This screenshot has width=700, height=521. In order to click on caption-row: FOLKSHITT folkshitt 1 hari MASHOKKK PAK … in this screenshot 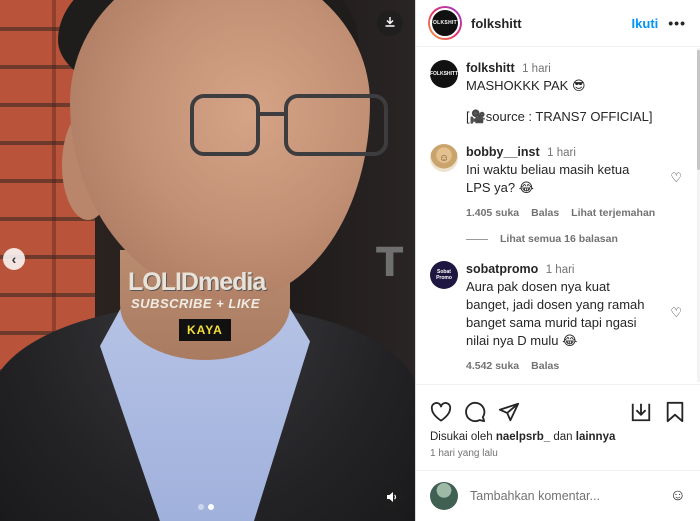, I will do `click(553, 93)`.